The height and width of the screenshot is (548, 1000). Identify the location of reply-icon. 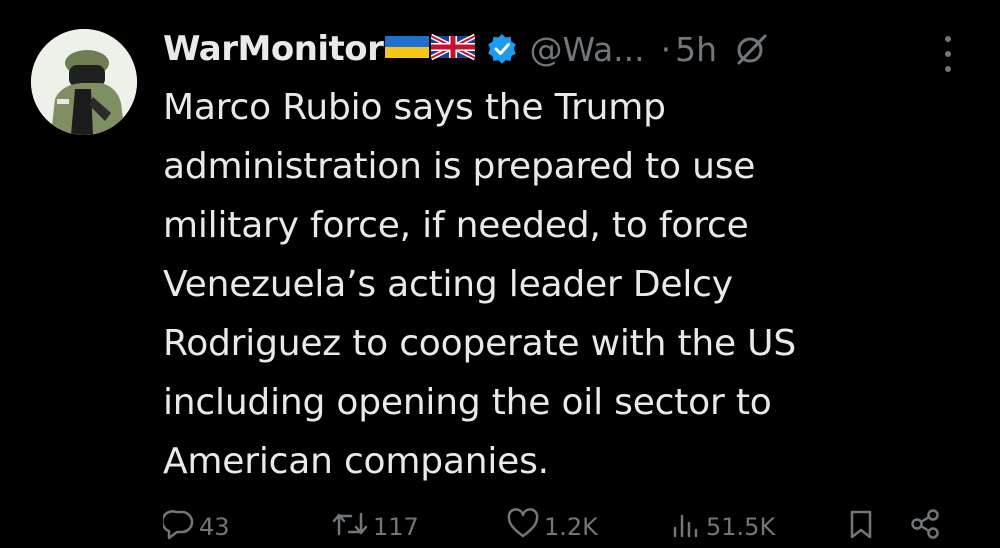
(178, 527).